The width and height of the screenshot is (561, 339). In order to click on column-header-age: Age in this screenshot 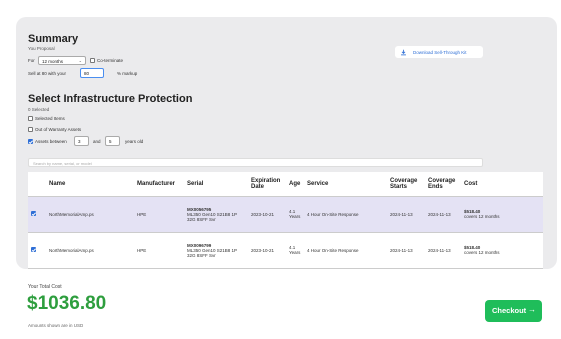, I will do `click(295, 184)`.